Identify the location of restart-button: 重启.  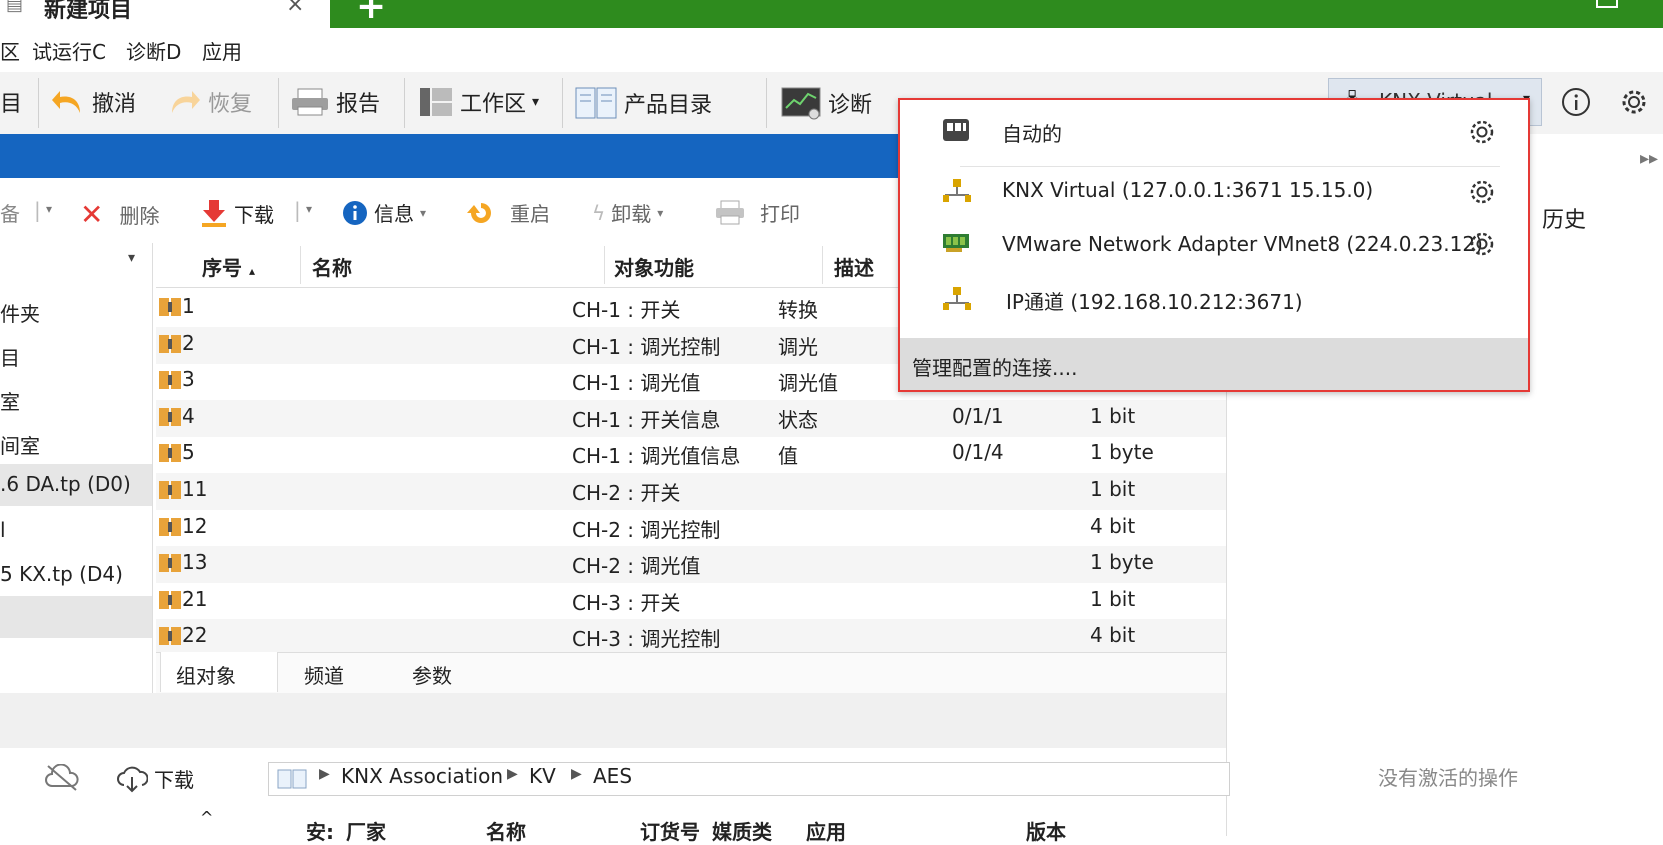
(508, 212).